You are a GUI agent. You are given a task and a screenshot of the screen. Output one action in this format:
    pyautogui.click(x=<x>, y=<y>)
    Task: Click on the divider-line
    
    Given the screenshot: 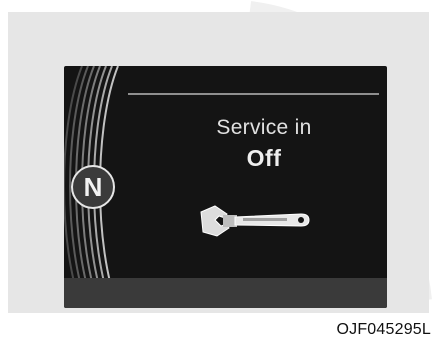 What is the action you would take?
    pyautogui.click(x=253, y=94)
    